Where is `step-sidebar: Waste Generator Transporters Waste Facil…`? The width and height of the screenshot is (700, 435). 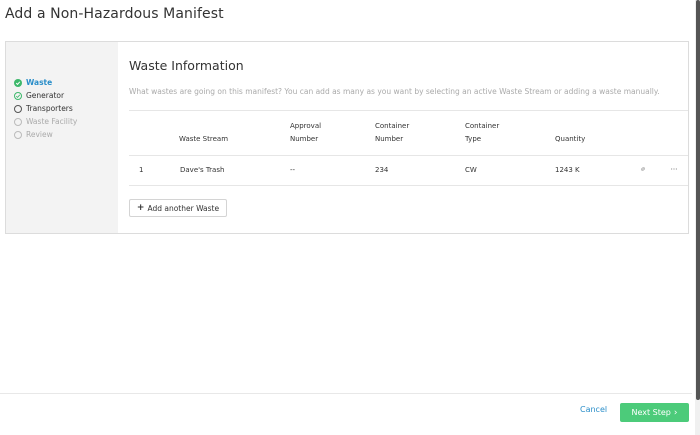 step-sidebar: Waste Generator Transporters Waste Facil… is located at coordinates (62, 137).